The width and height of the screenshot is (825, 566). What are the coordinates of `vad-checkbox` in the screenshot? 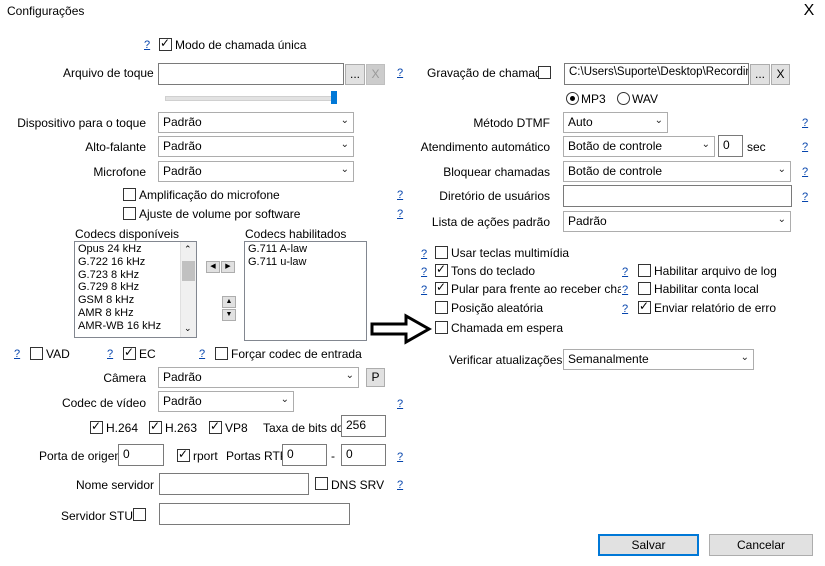 It's located at (36, 353).